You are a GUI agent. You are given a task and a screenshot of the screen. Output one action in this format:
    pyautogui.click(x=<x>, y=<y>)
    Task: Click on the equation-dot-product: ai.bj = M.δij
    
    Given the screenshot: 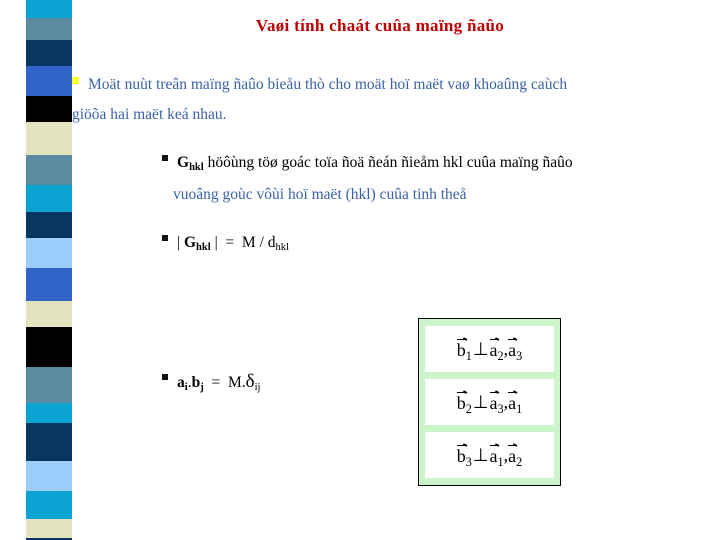 What is the action you would take?
    pyautogui.click(x=218, y=383)
    